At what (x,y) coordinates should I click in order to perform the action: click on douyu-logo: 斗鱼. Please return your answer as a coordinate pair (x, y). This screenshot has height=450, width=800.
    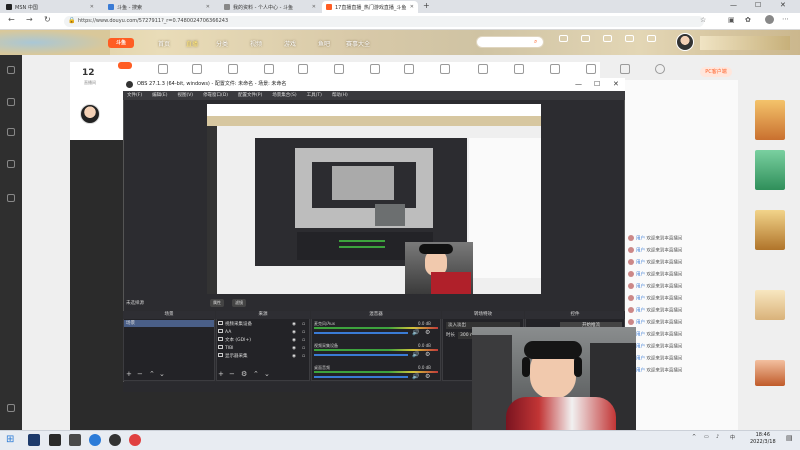
    Looking at the image, I should click on (121, 43).